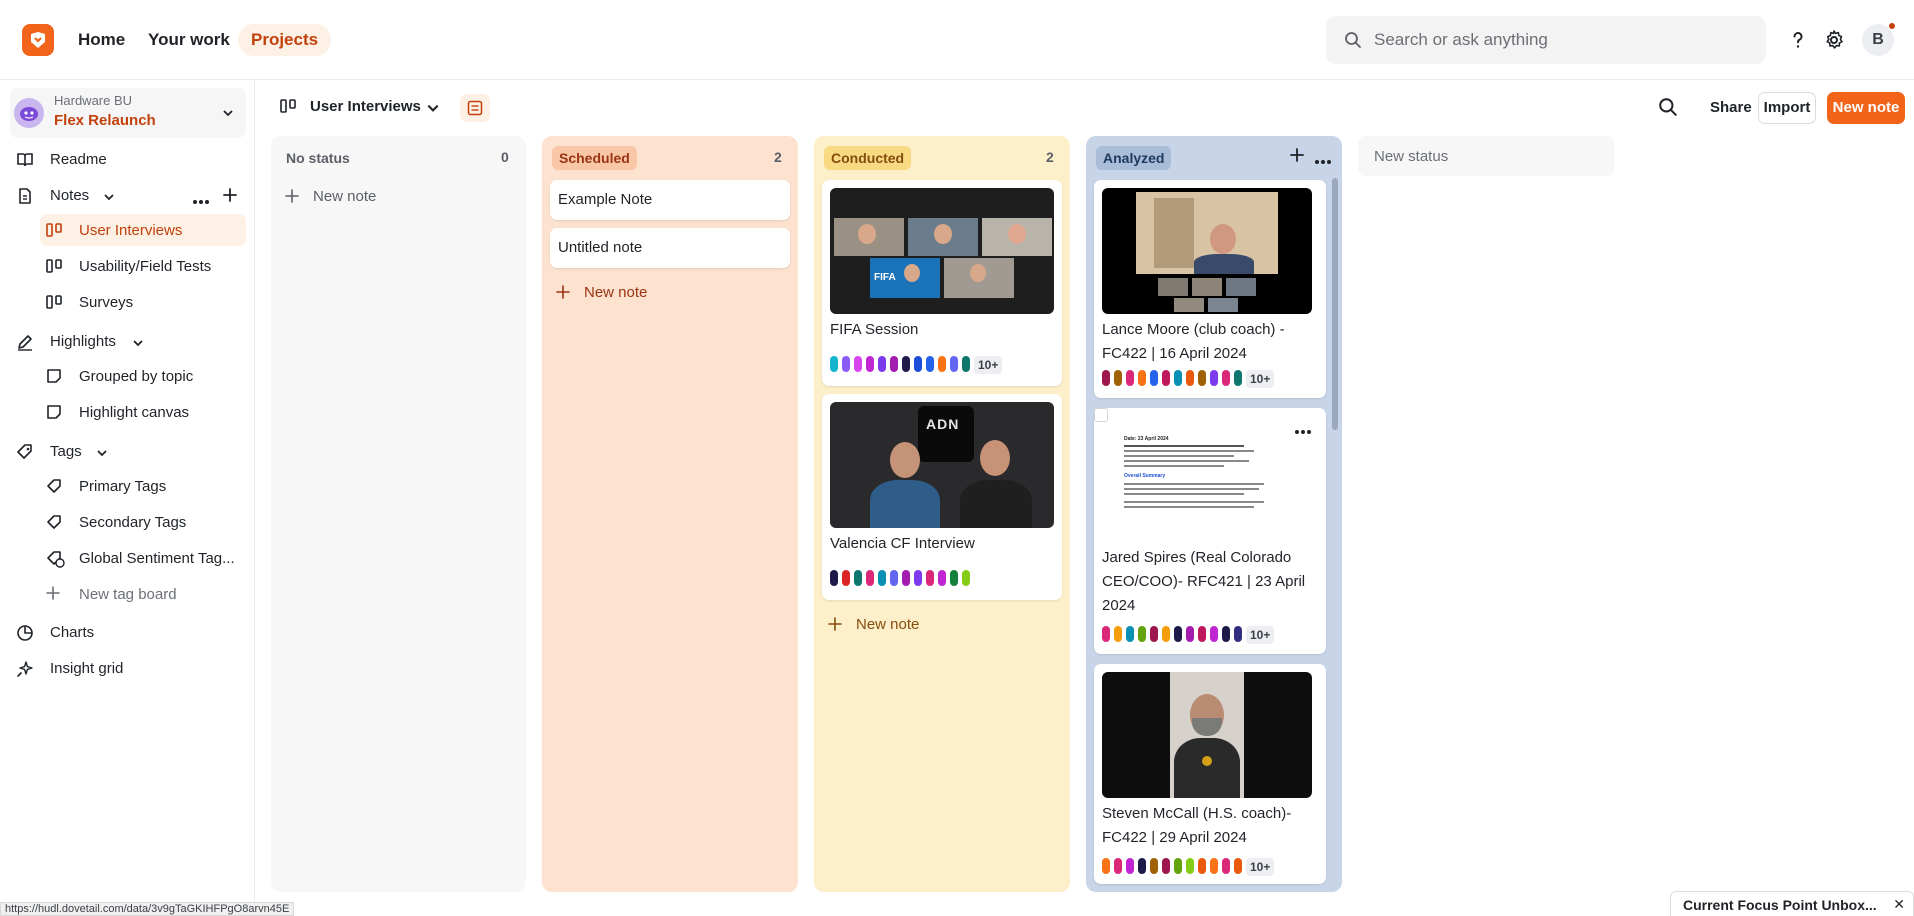  I want to click on board-icon, so click(289, 108).